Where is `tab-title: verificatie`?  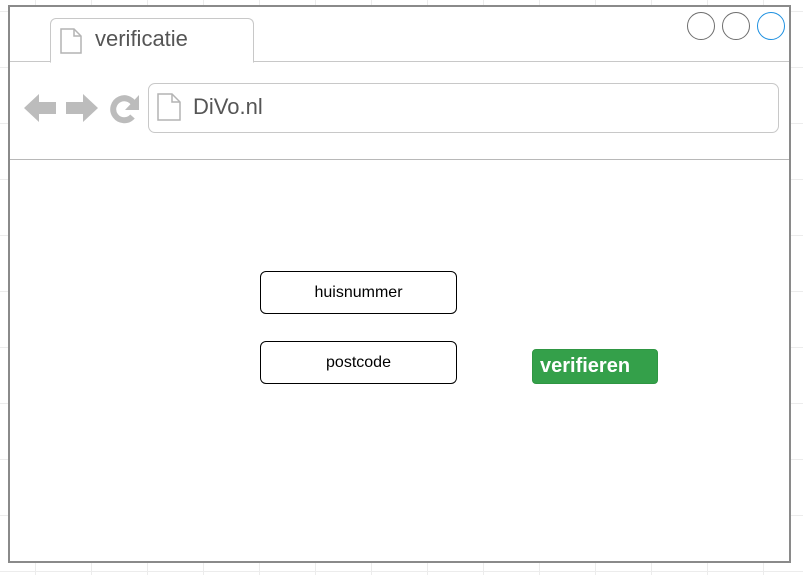 tab-title: verificatie is located at coordinates (141, 38).